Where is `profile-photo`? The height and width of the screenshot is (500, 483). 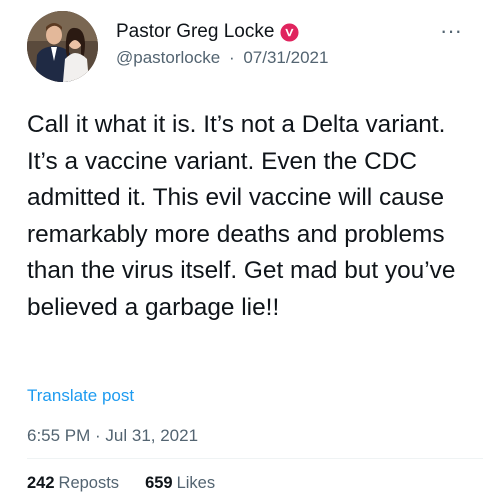 profile-photo is located at coordinates (62, 46).